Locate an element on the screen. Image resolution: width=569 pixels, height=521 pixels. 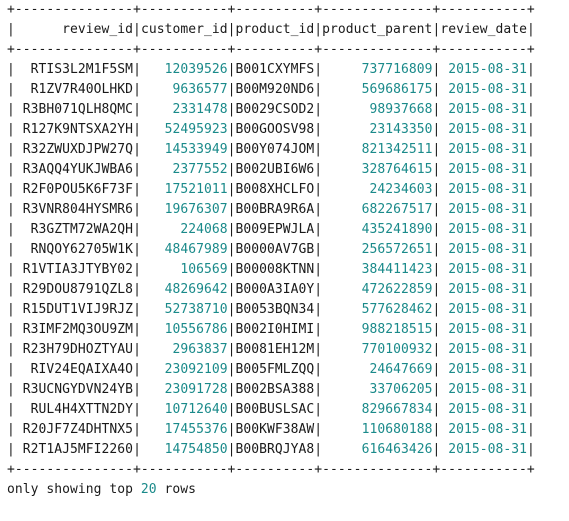
cell-value: B005FMLZQQ is located at coordinates (275, 369).